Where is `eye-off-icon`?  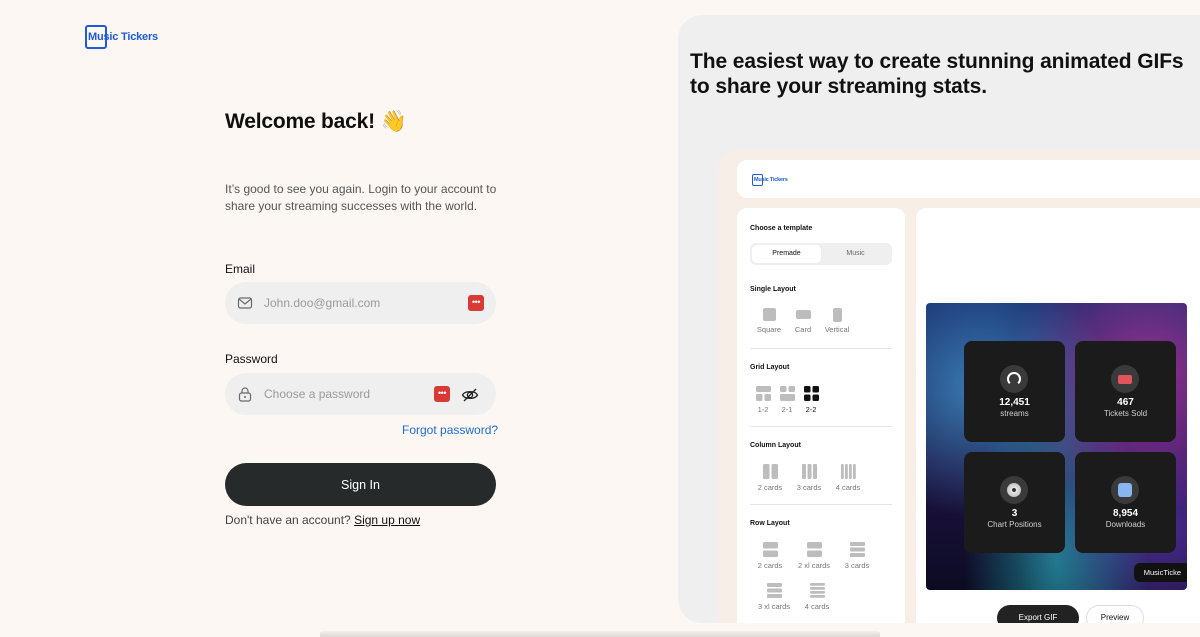
eye-off-icon is located at coordinates (470, 395).